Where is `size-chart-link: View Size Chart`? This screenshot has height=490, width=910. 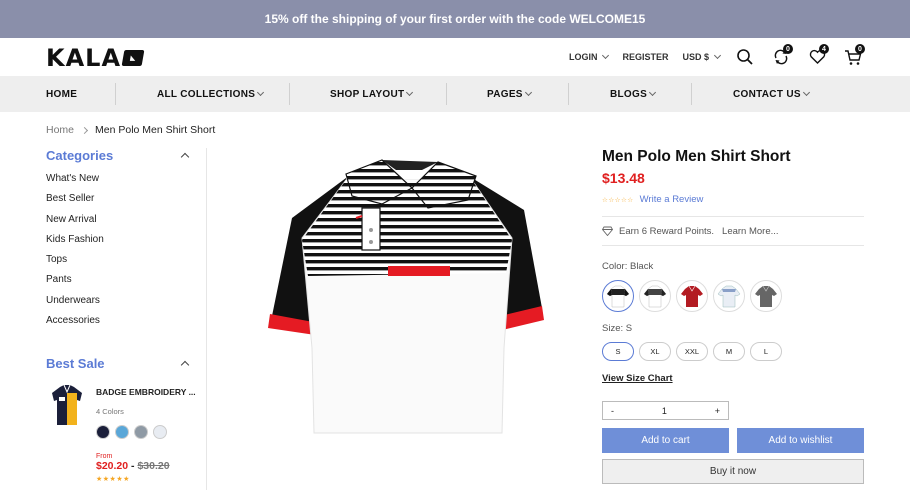
size-chart-link: View Size Chart is located at coordinates (637, 378).